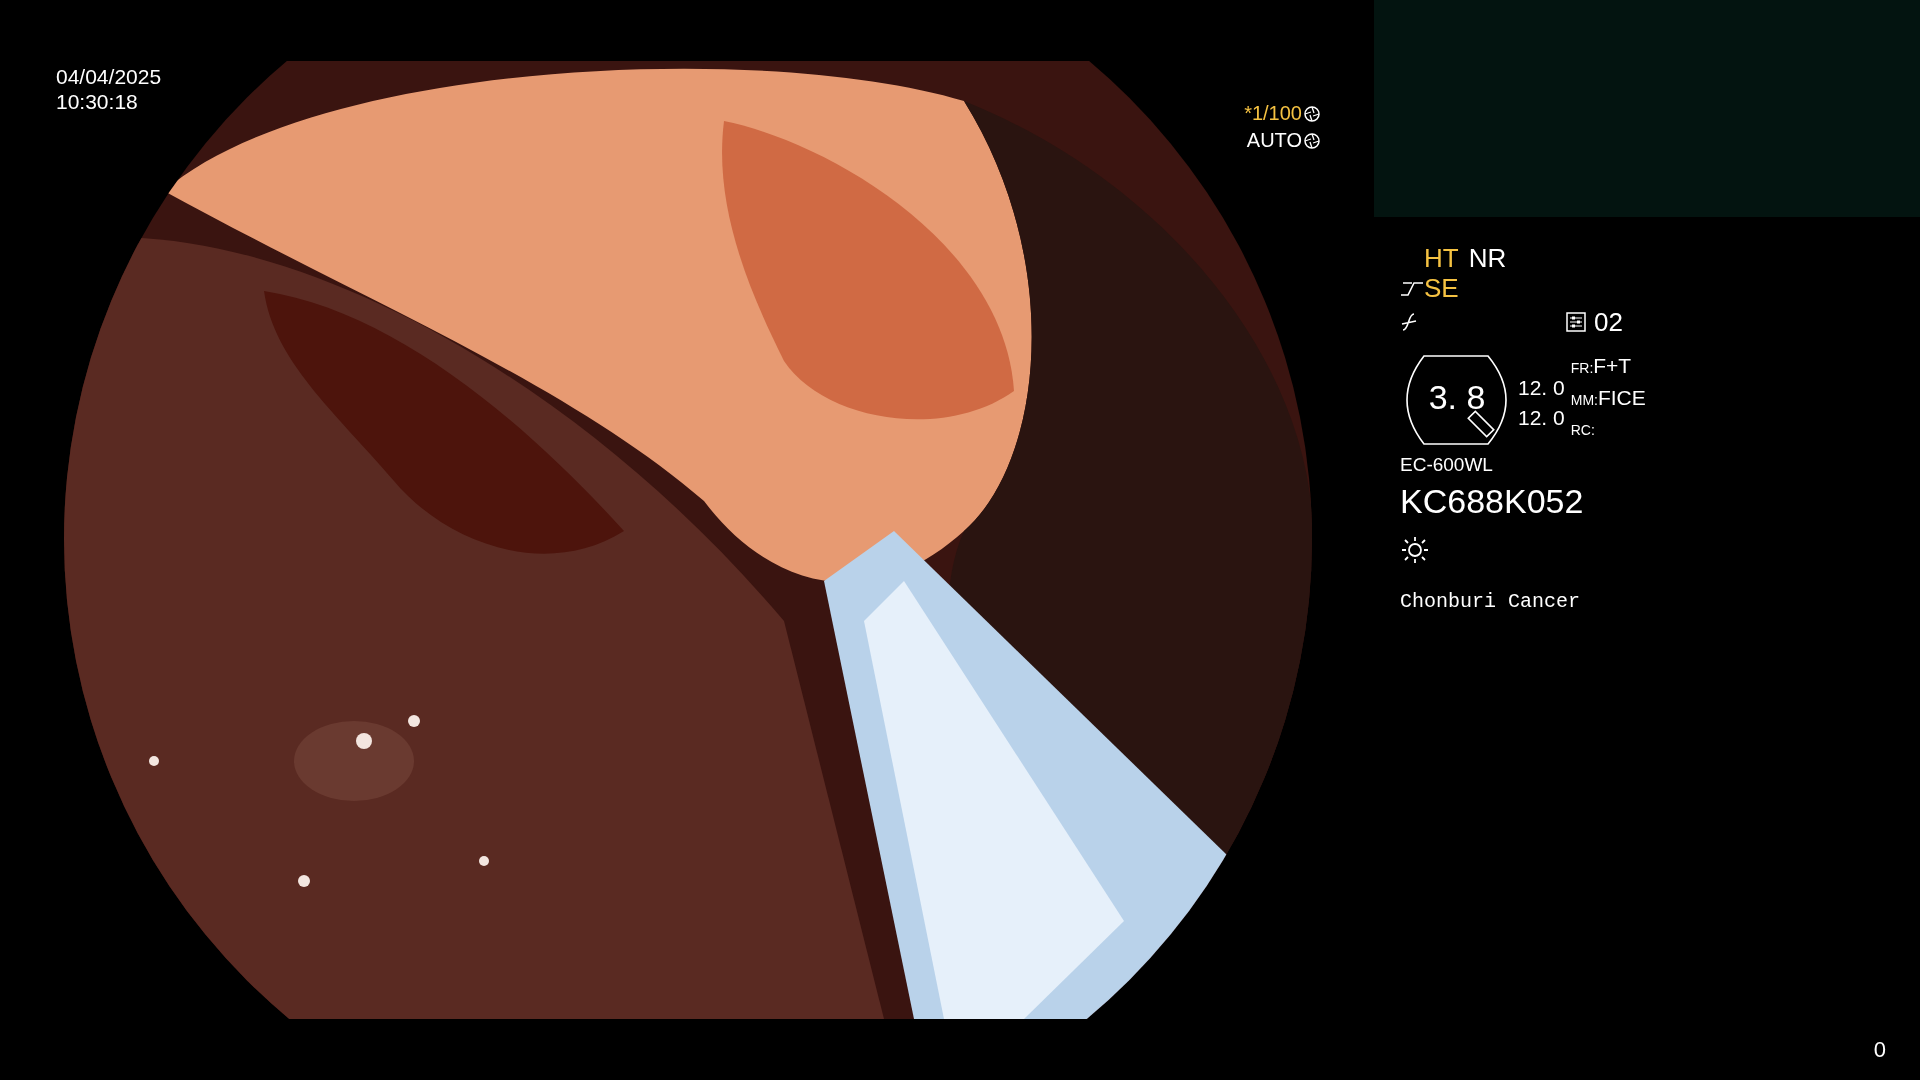 The image size is (1920, 1080). What do you see at coordinates (1621, 398) in the screenshot?
I see `setting-value: FICE` at bounding box center [1621, 398].